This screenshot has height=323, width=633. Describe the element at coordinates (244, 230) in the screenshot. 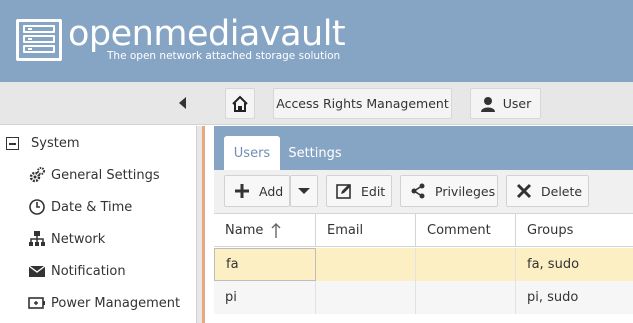

I see `column-header-label: Name` at that location.